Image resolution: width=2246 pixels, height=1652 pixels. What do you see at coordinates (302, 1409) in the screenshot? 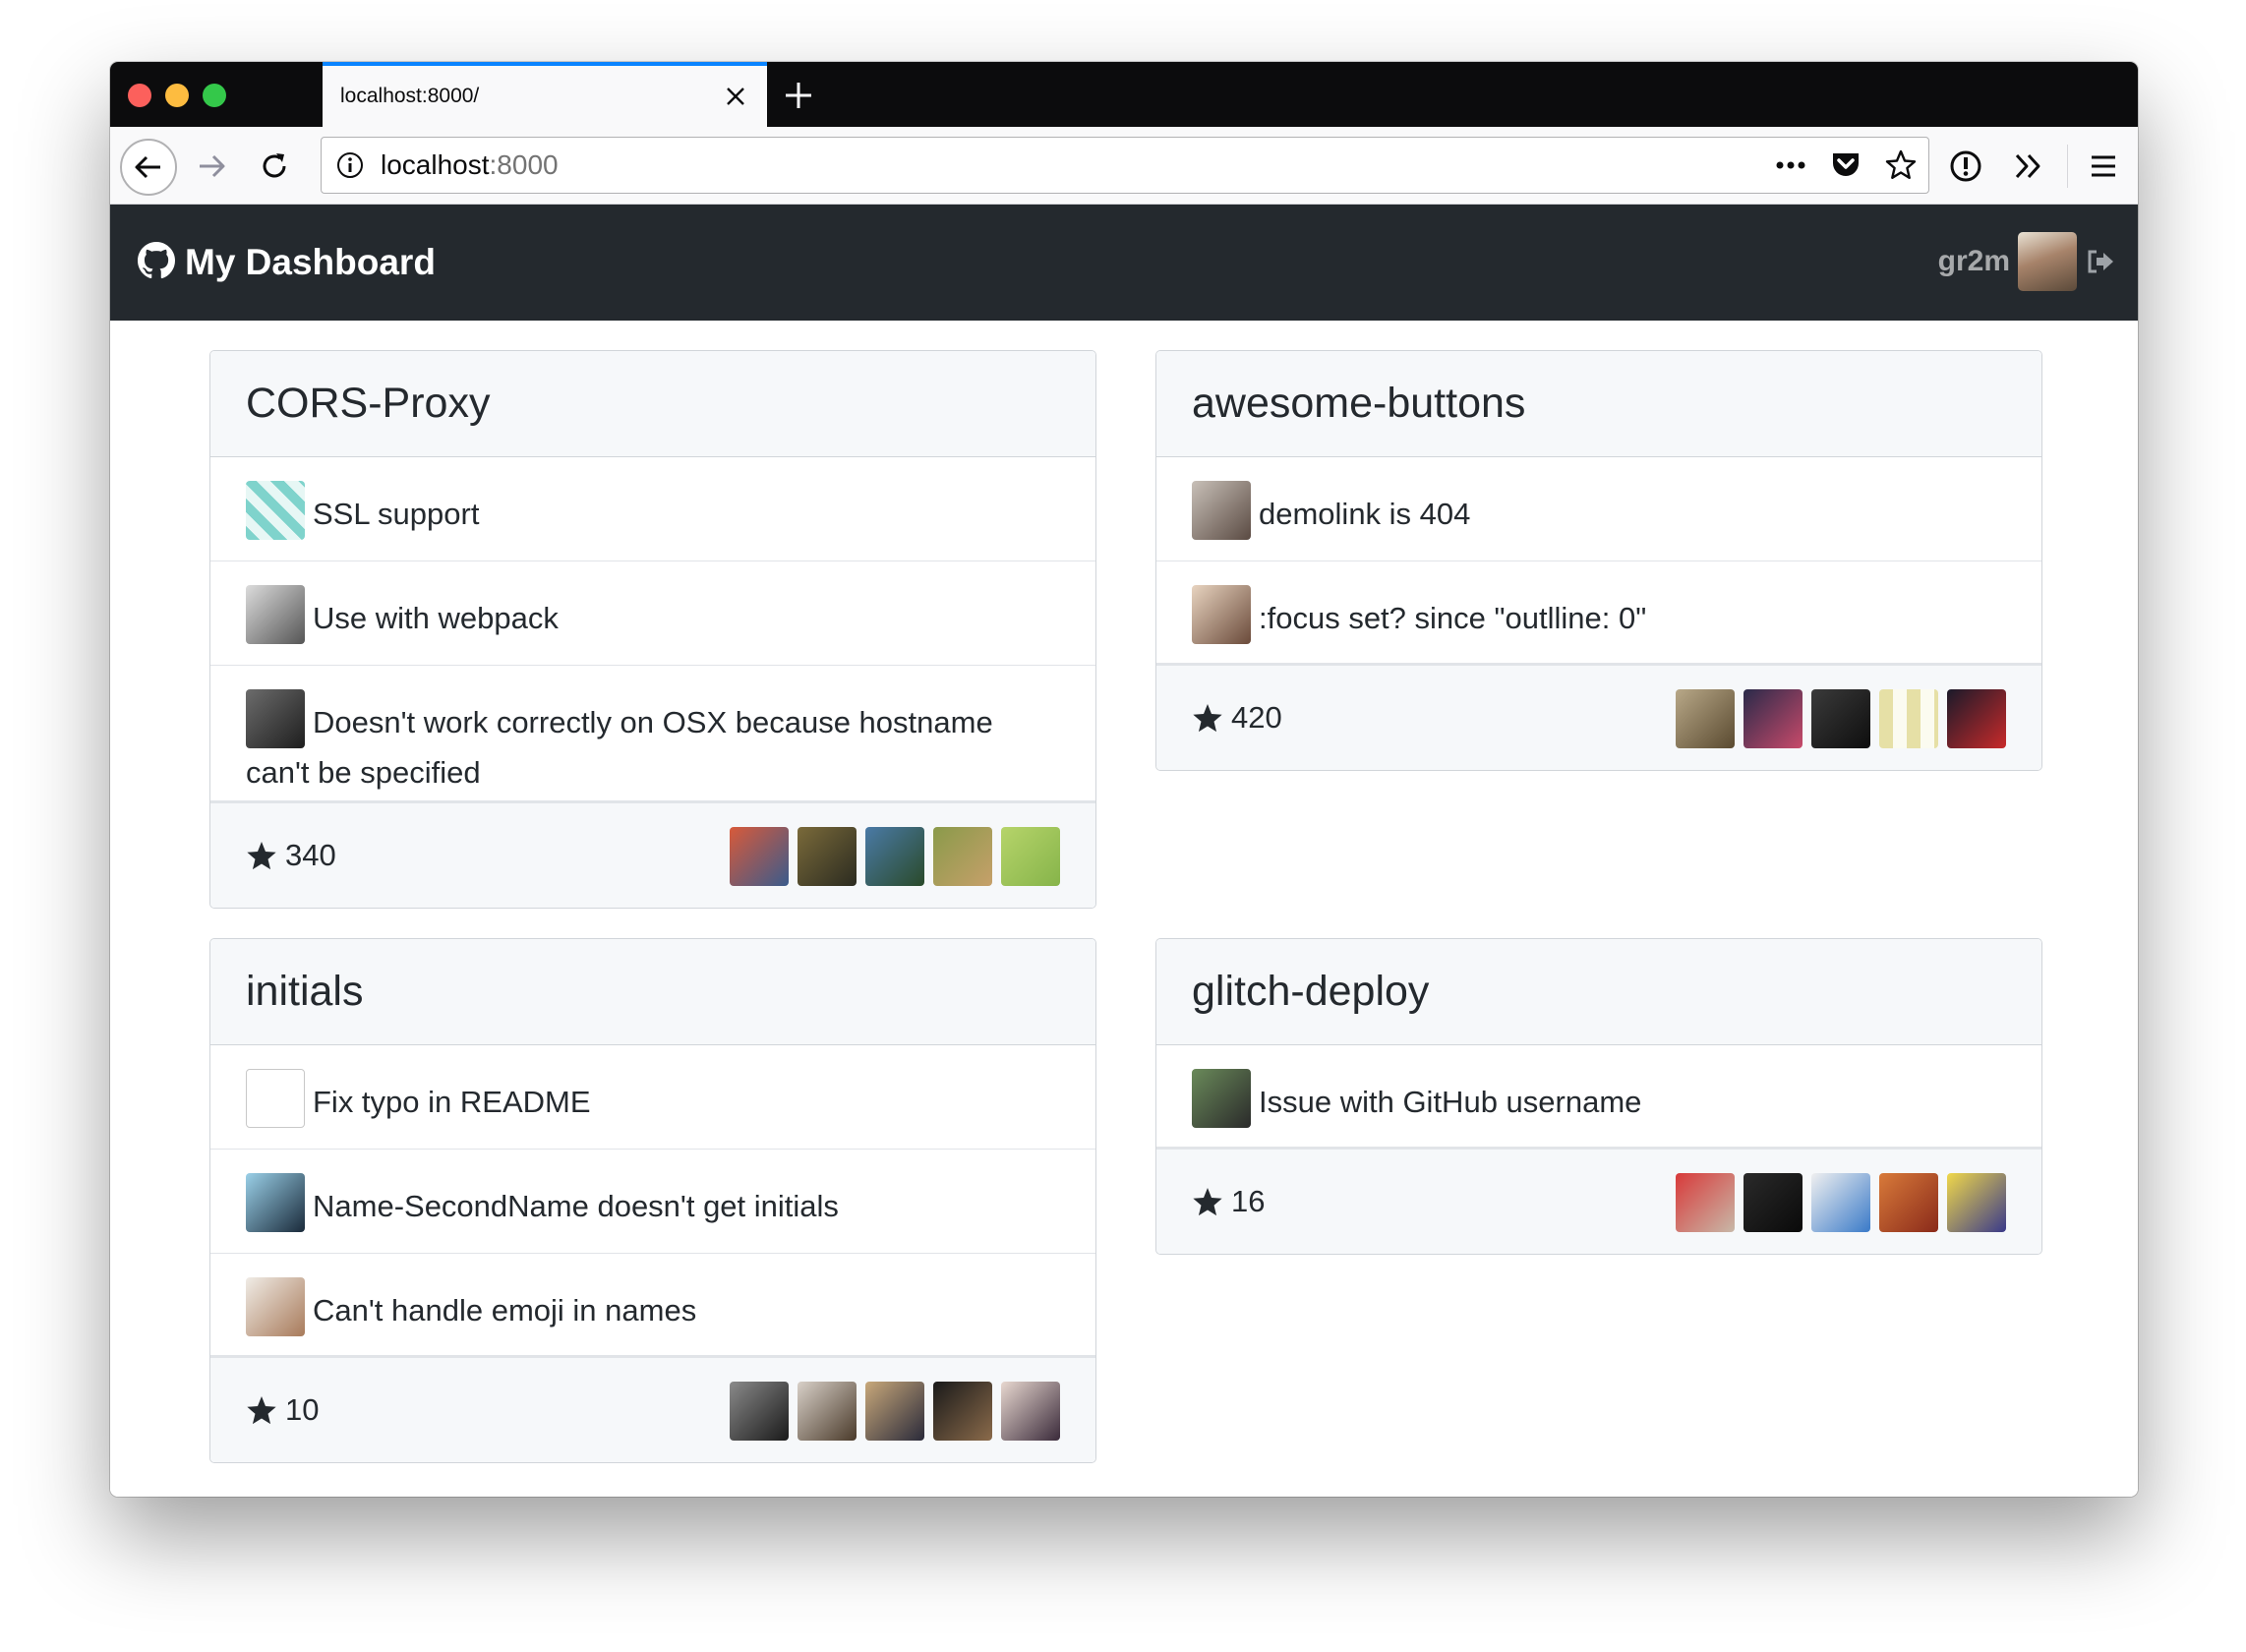
I see `stars-value: 10` at bounding box center [302, 1409].